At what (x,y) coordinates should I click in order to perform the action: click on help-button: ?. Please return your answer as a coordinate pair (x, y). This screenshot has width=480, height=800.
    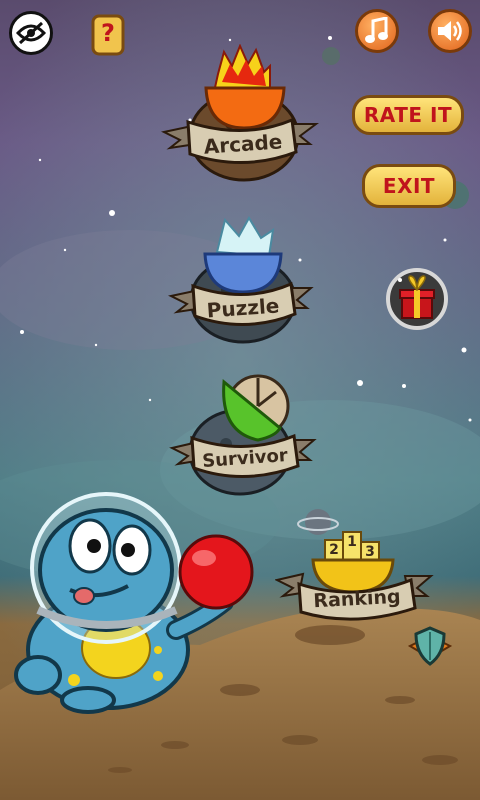
    Looking at the image, I should click on (108, 35).